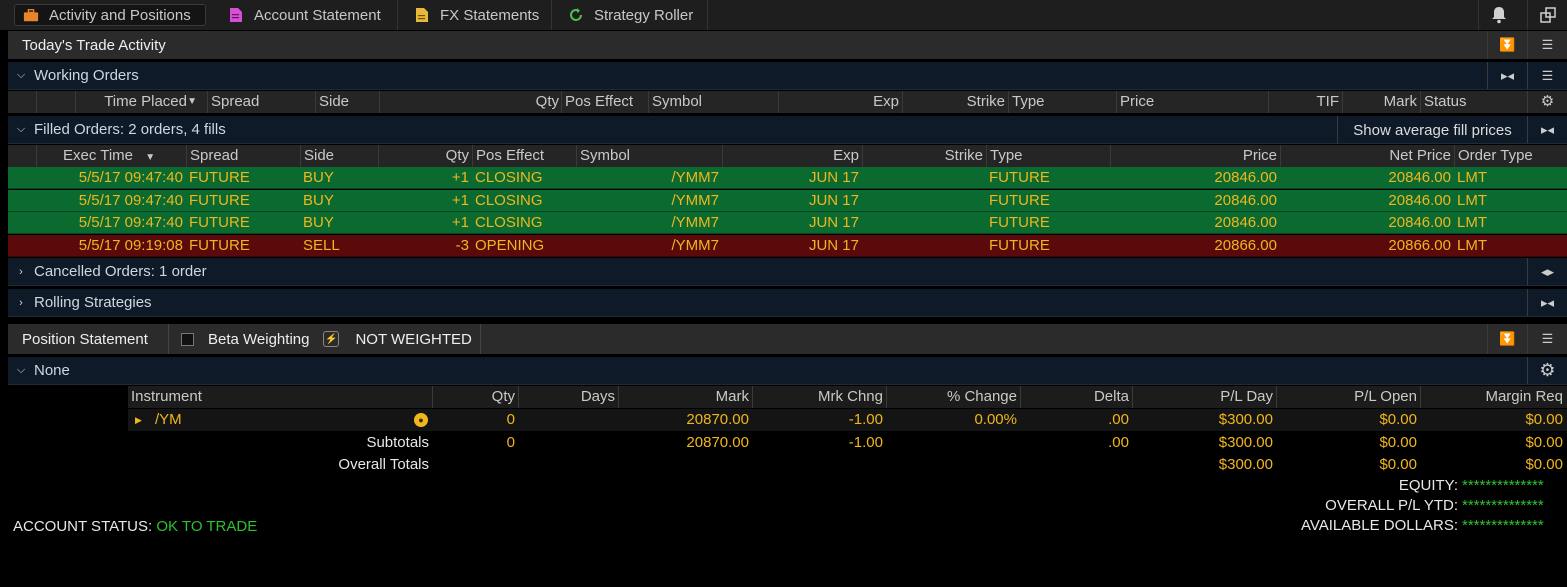 This screenshot has width=1567, height=587. What do you see at coordinates (150, 157) in the screenshot?
I see `sort-down-icon: ▼` at bounding box center [150, 157].